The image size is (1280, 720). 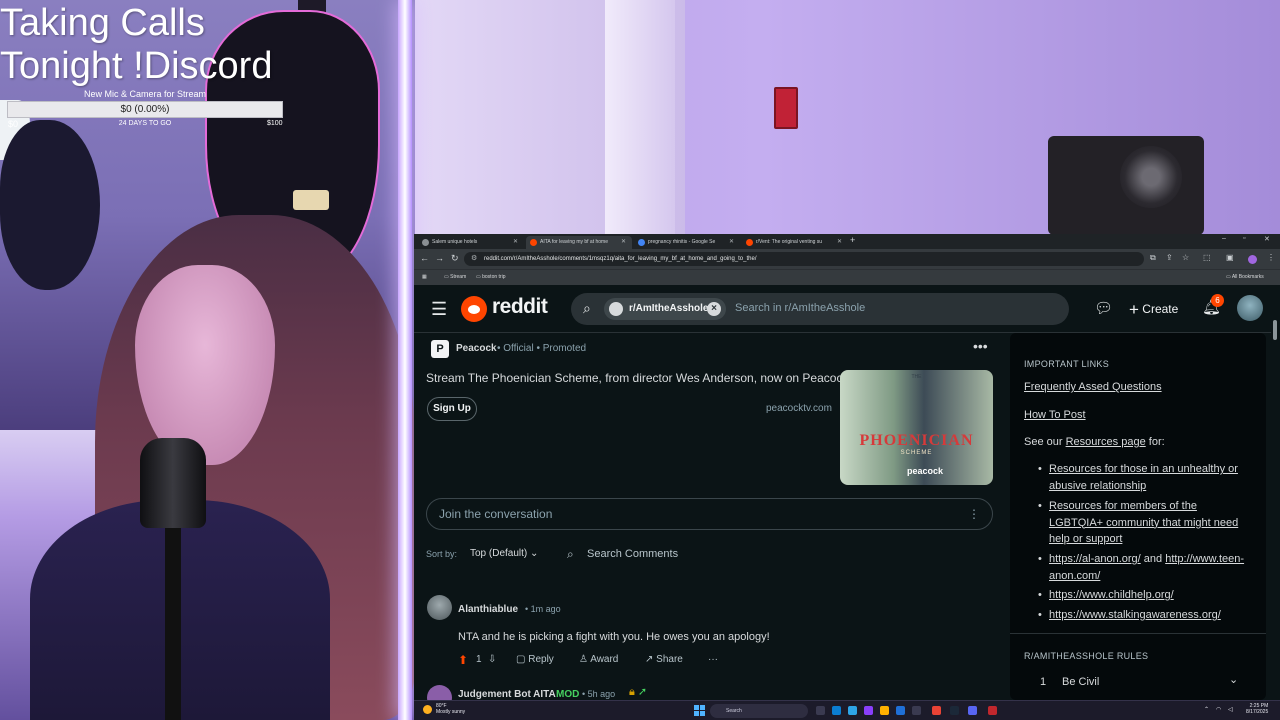 I want to click on browser-profile-icon, so click(x=1252, y=259).